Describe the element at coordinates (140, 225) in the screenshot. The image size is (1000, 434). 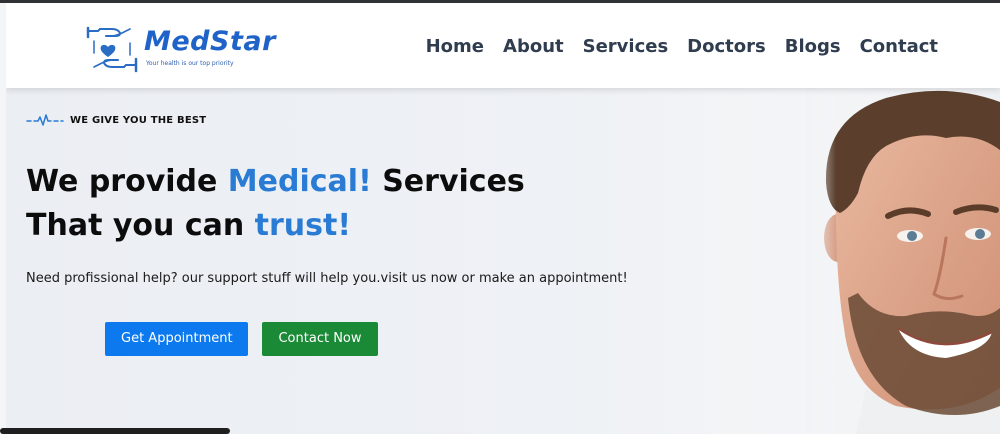
I see `headline-line2-prefix: That you can` at that location.